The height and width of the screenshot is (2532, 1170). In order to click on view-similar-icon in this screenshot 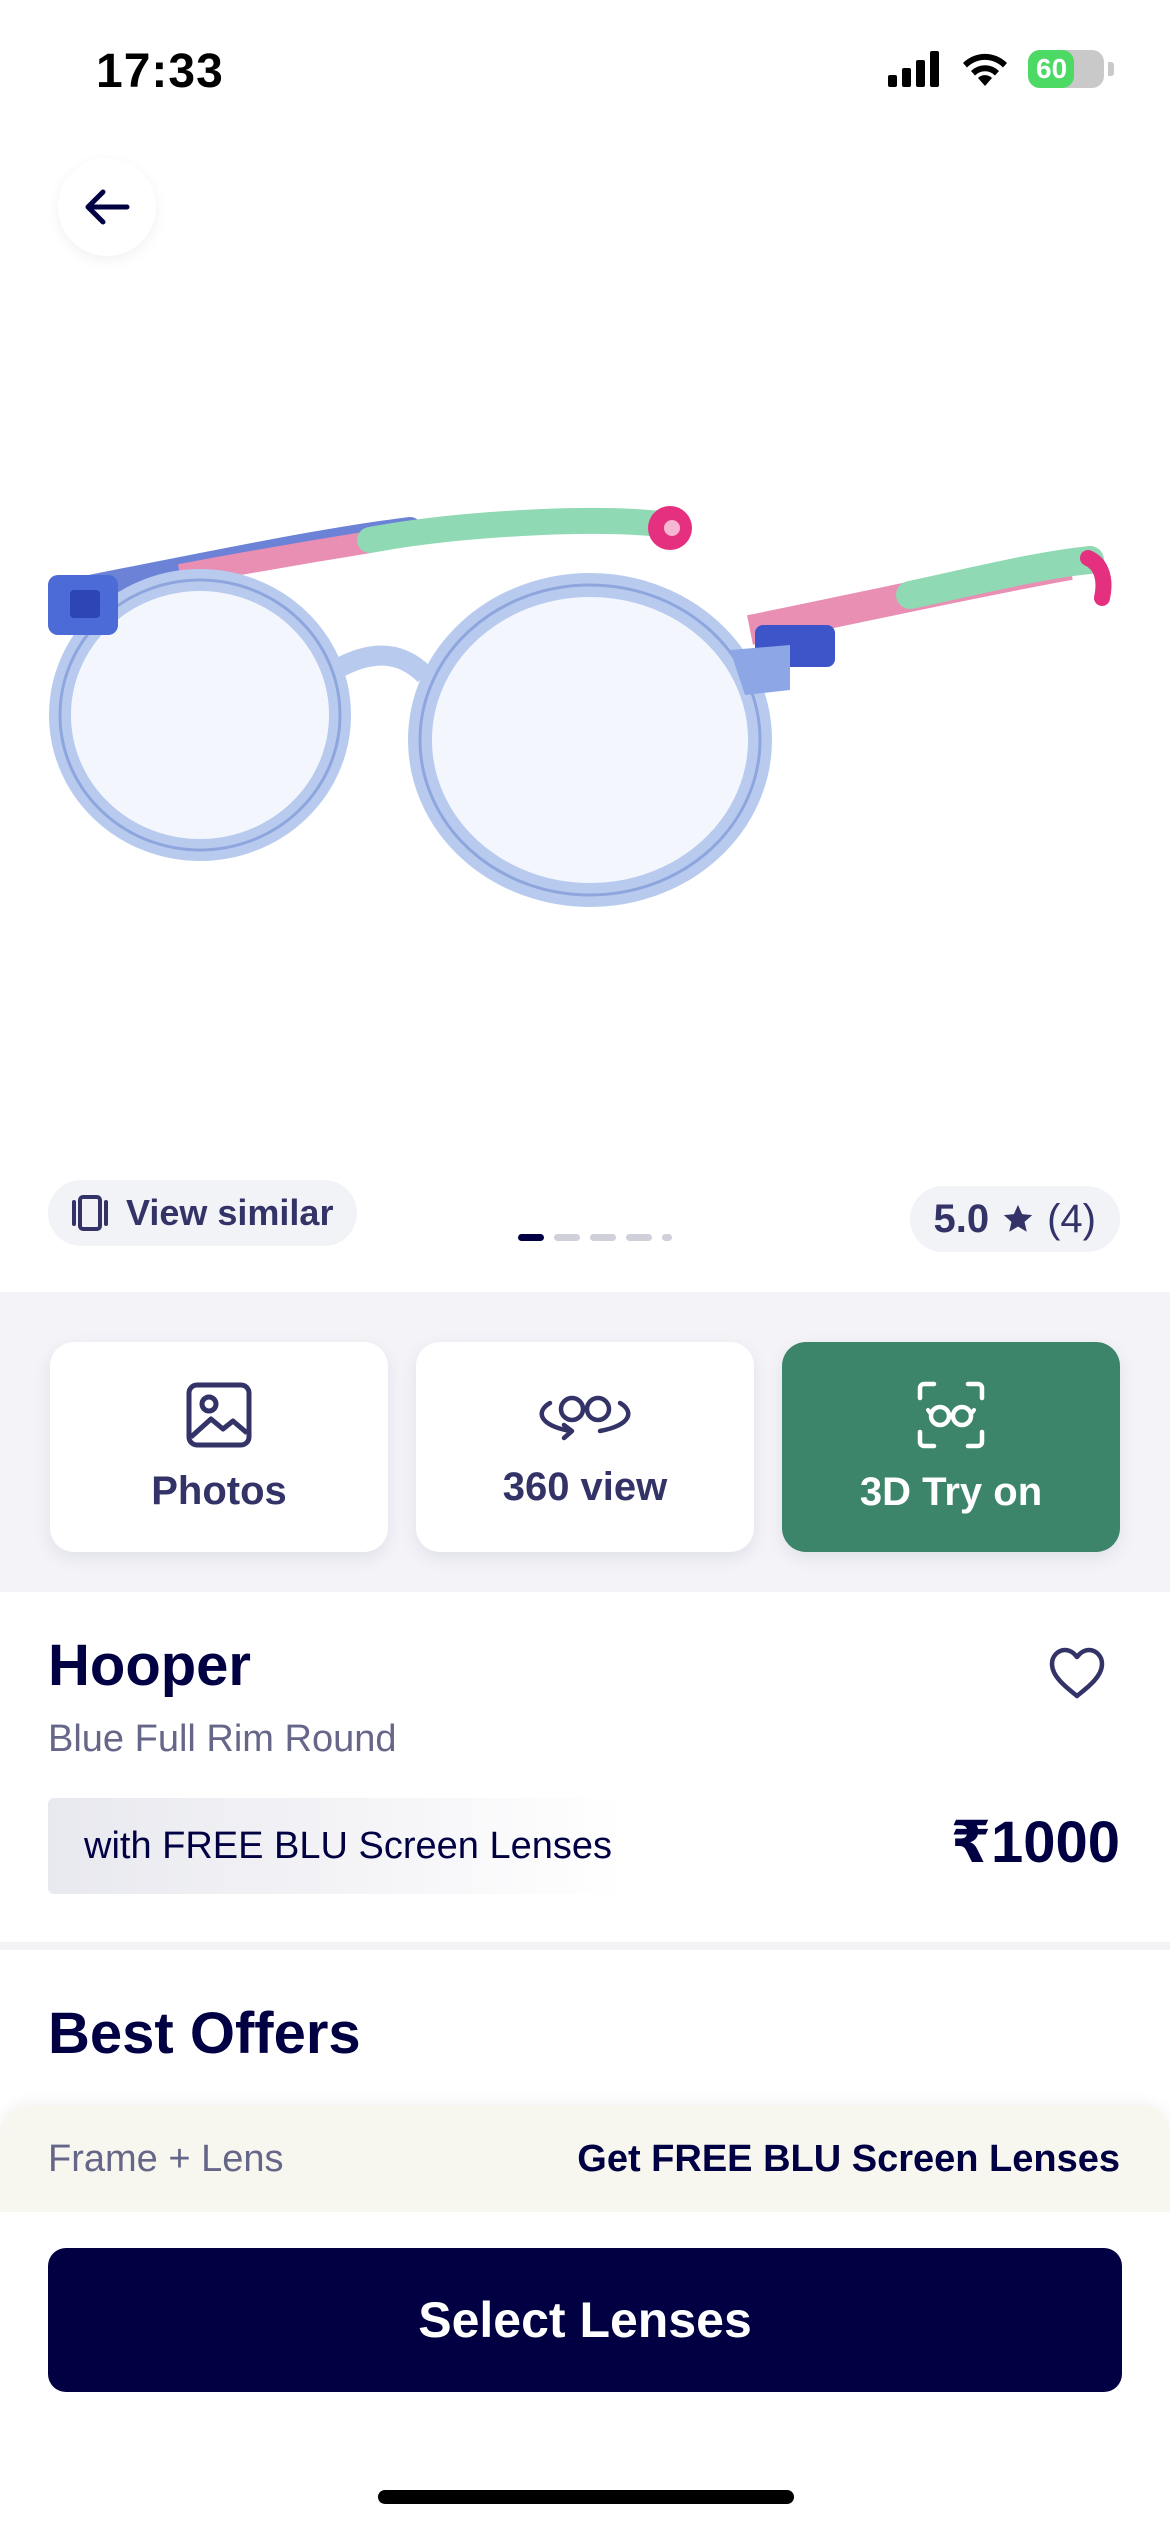, I will do `click(90, 1213)`.